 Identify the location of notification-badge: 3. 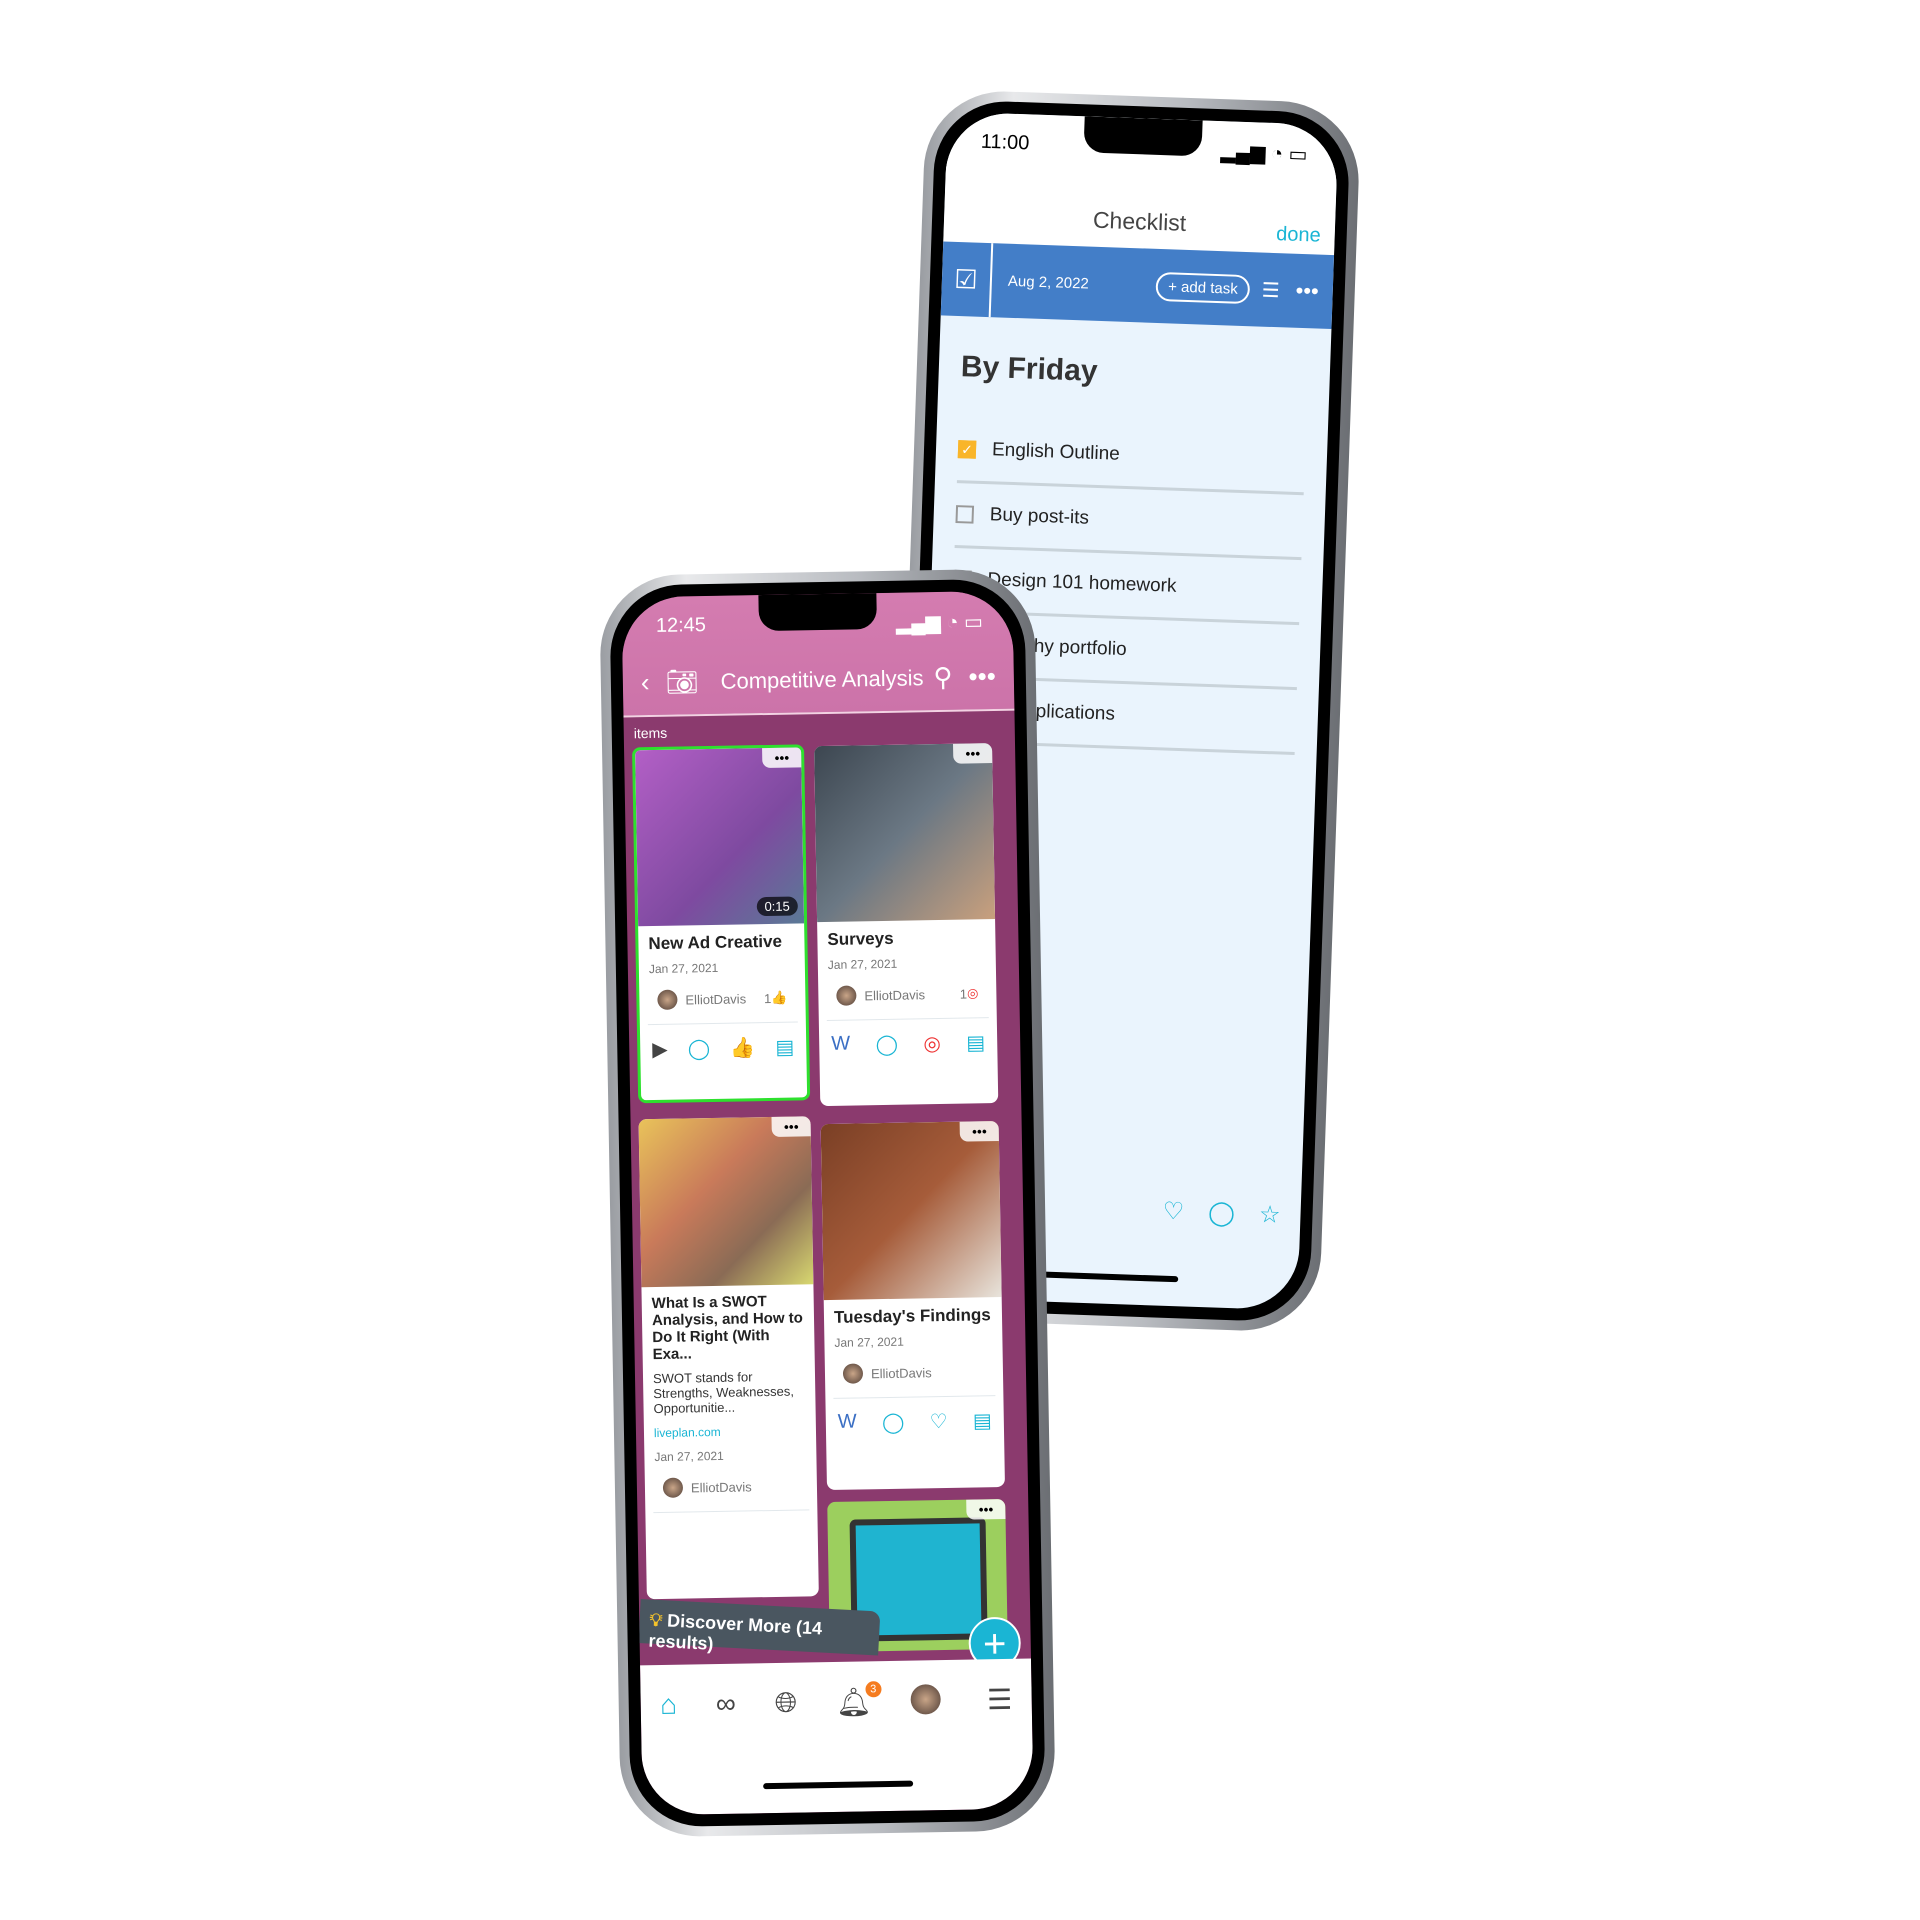
(873, 1689).